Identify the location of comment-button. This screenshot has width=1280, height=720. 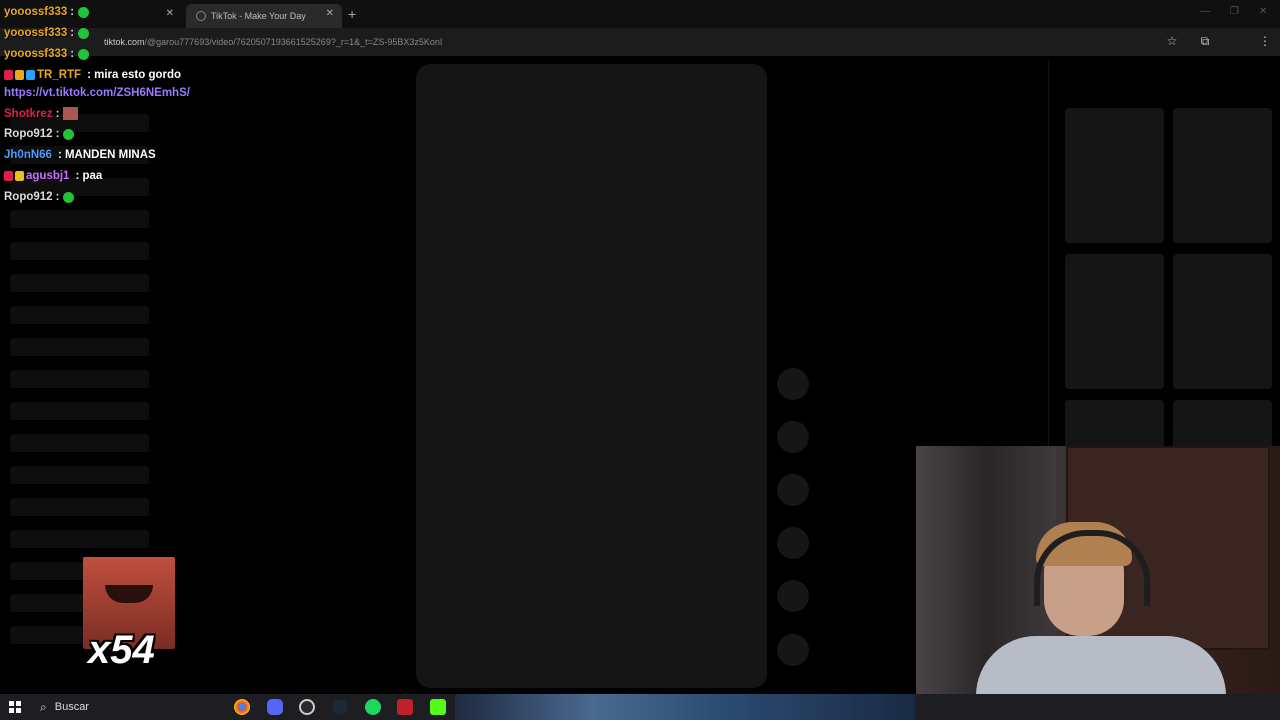
(793, 437).